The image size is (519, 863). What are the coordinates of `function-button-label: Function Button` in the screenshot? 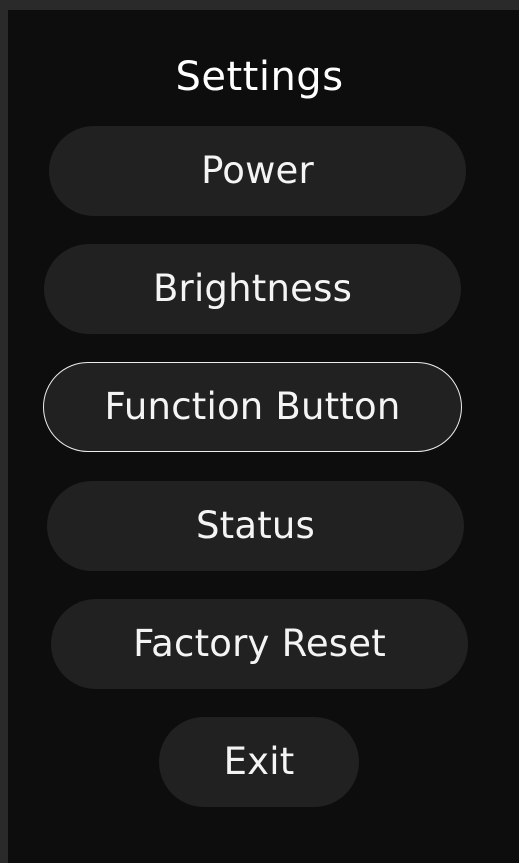 It's located at (252, 406).